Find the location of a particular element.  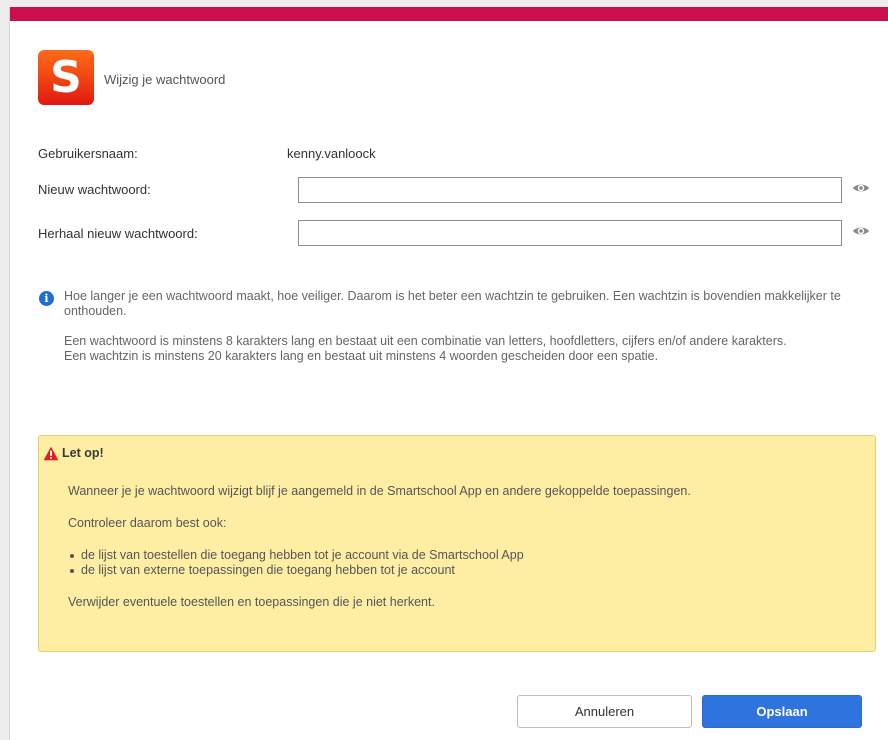

warning-triangle-icon is located at coordinates (51, 453).